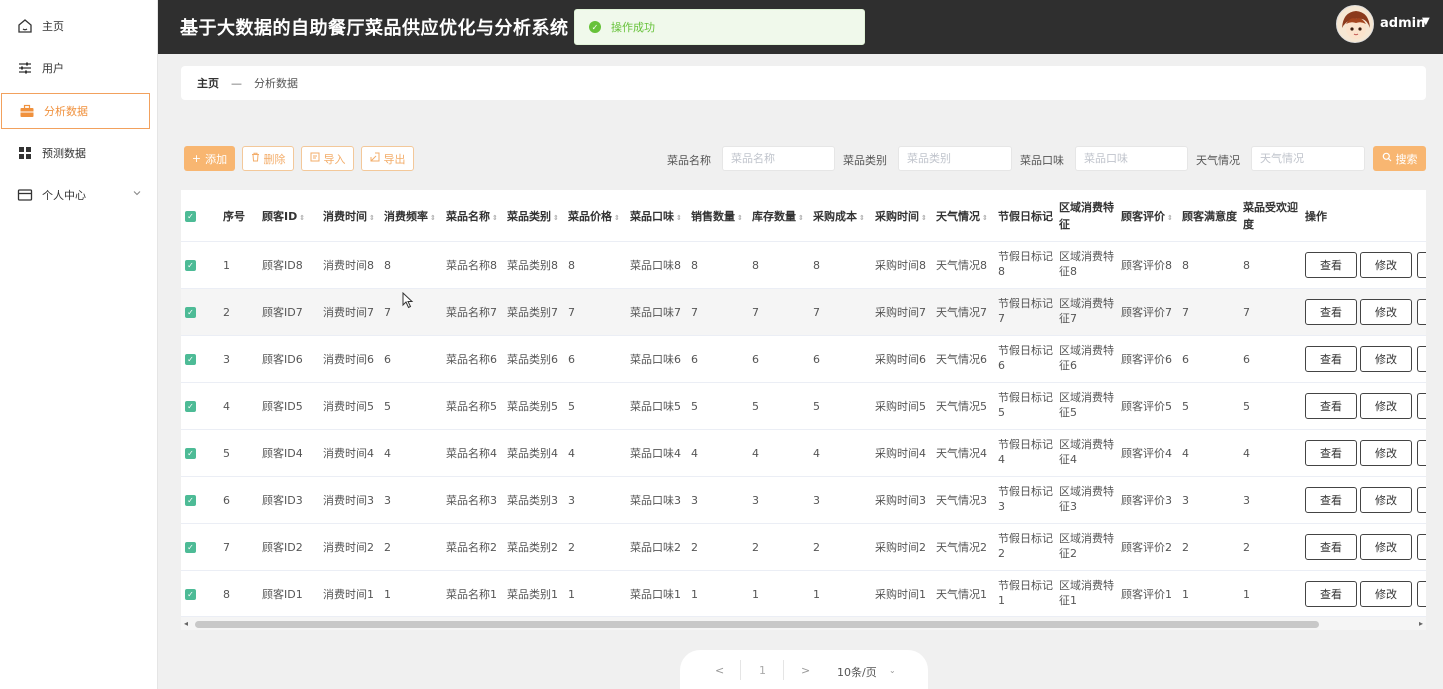 This screenshot has height=689, width=1443. What do you see at coordinates (75, 111) in the screenshot?
I see `sidebar-item-analysis: 分析数据` at bounding box center [75, 111].